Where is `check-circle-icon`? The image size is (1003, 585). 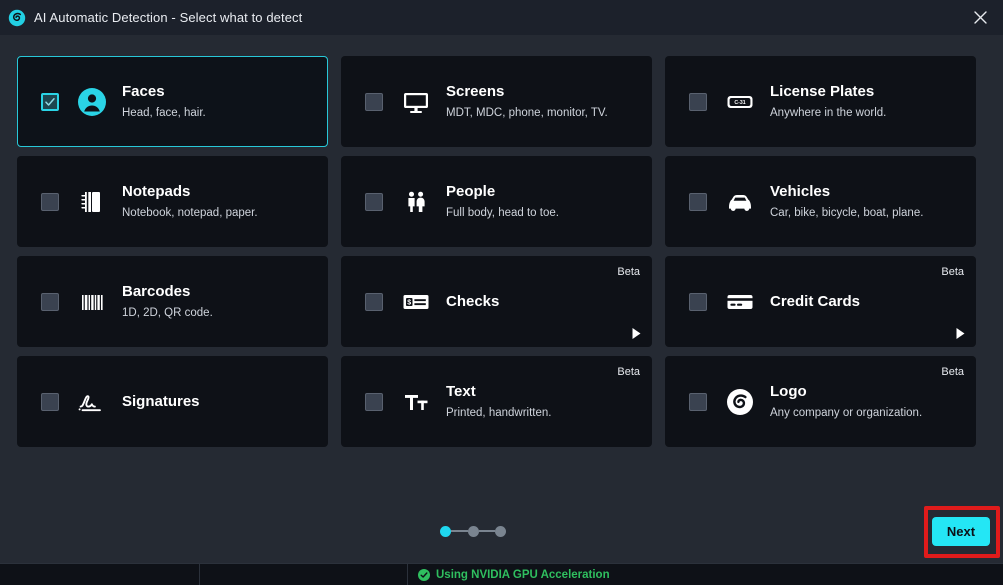 check-circle-icon is located at coordinates (424, 574).